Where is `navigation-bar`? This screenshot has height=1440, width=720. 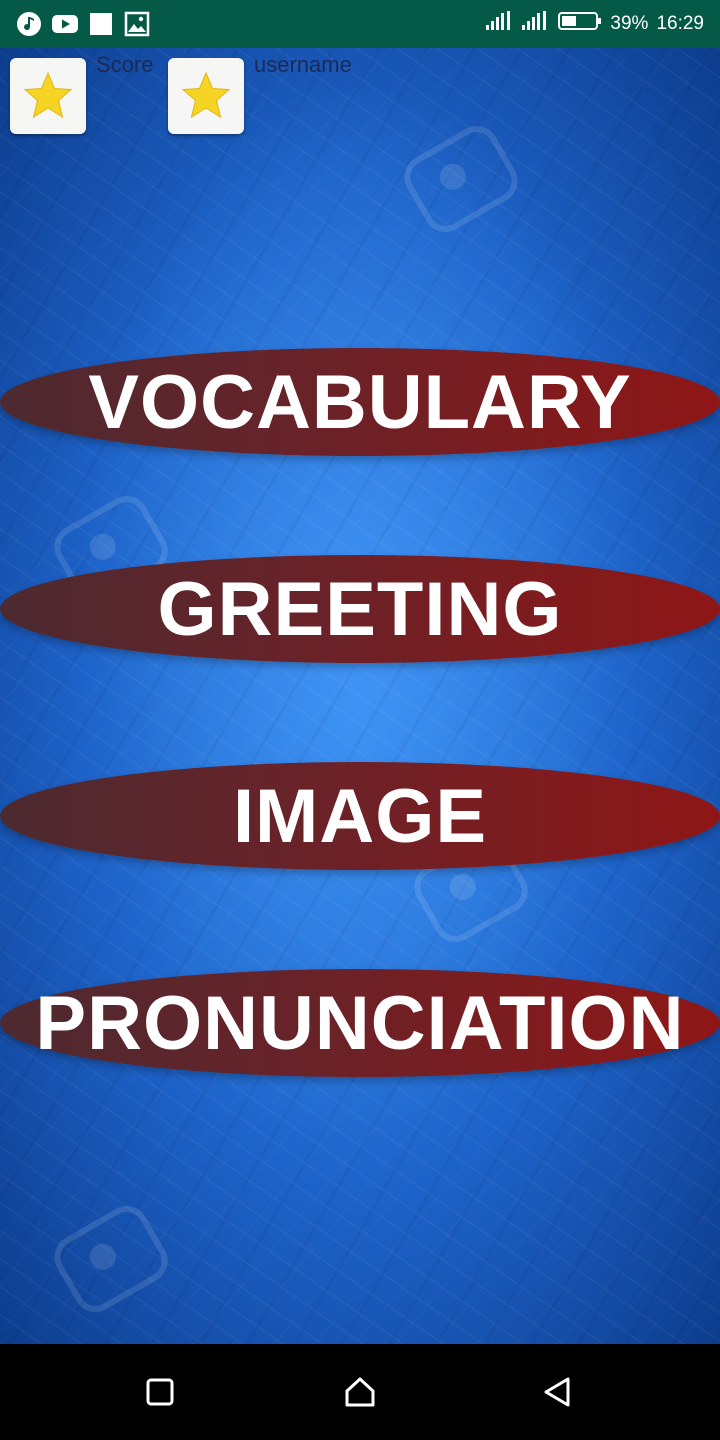 navigation-bar is located at coordinates (360, 1392).